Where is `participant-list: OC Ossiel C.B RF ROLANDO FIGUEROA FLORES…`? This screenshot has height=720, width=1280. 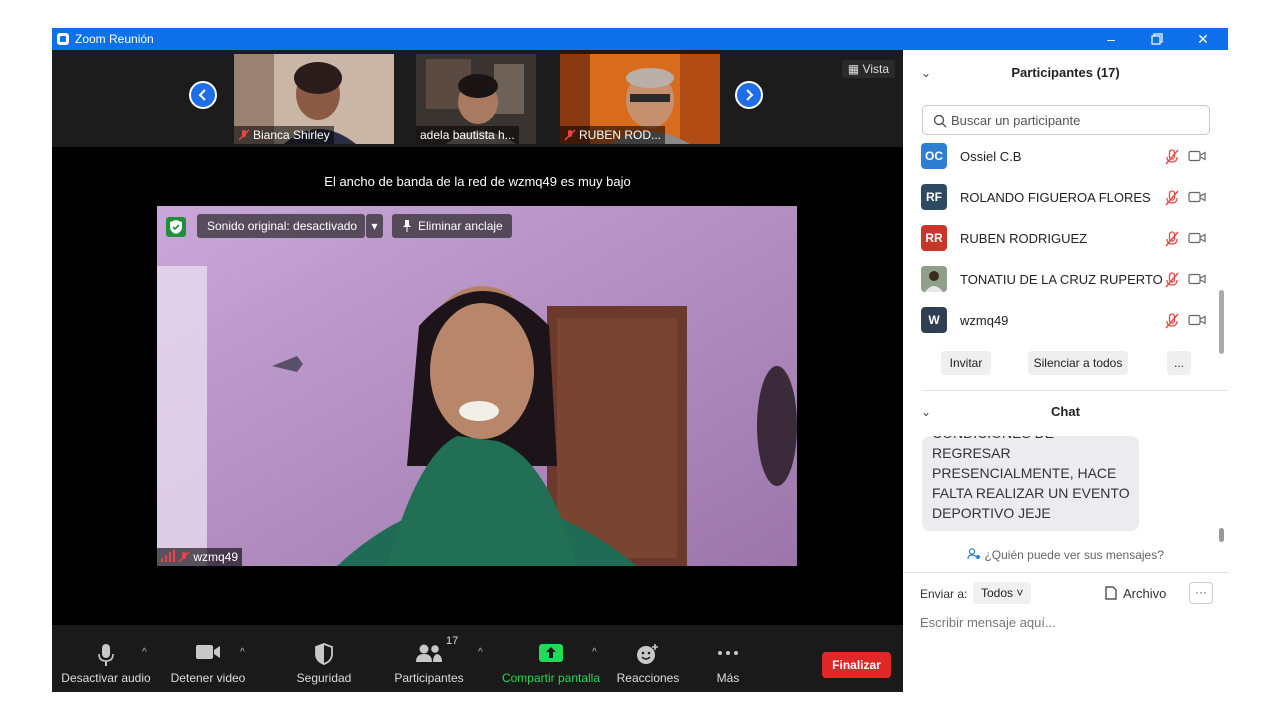
participant-list: OC Ossiel C.B RF ROLANDO FIGUEROA FLORES… is located at coordinates (1065, 236).